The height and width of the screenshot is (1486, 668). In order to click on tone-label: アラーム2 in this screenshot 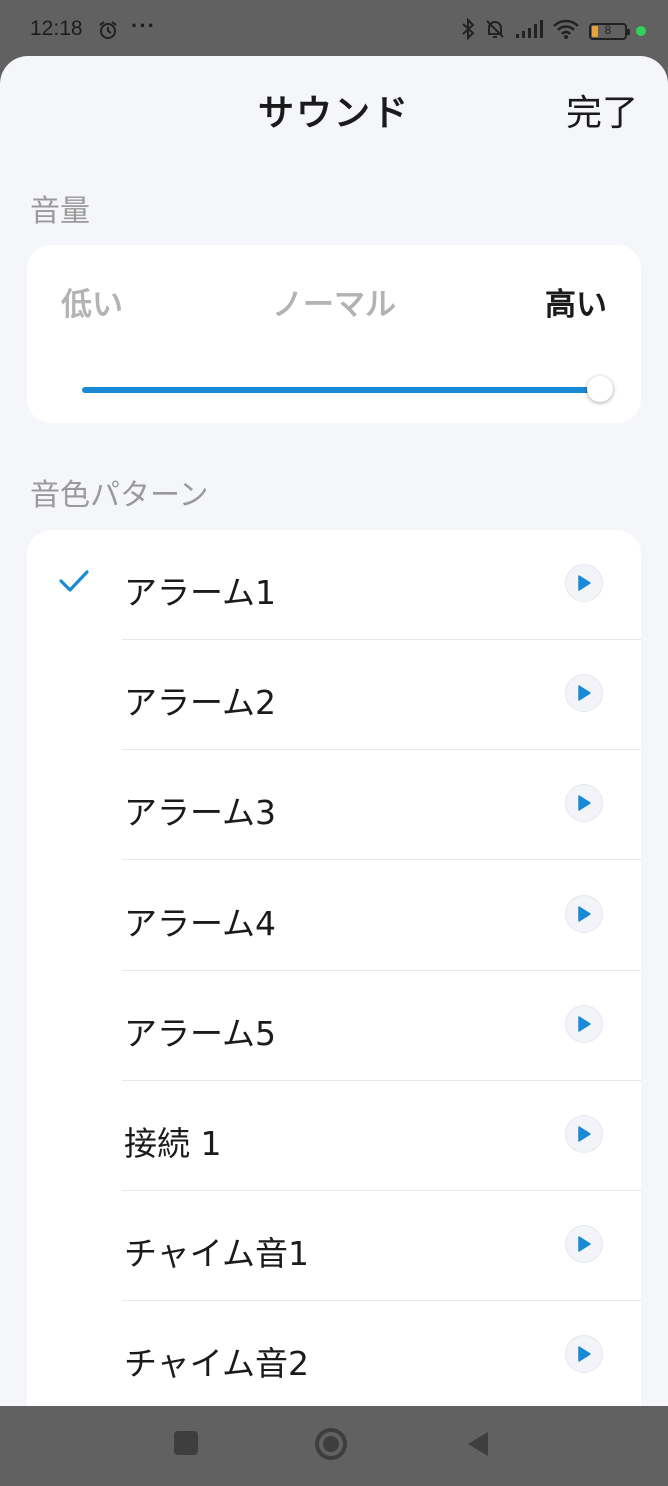, I will do `click(200, 703)`.